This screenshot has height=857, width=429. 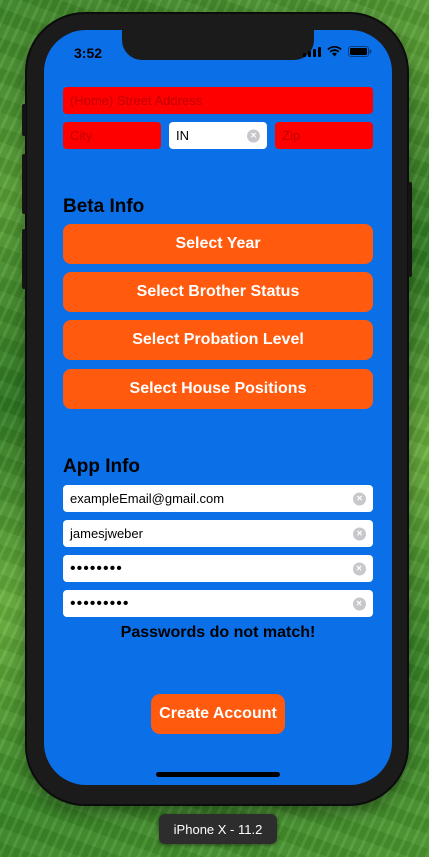 I want to click on email-field: exampleEmail@gmail.com ×, so click(x=218, y=498).